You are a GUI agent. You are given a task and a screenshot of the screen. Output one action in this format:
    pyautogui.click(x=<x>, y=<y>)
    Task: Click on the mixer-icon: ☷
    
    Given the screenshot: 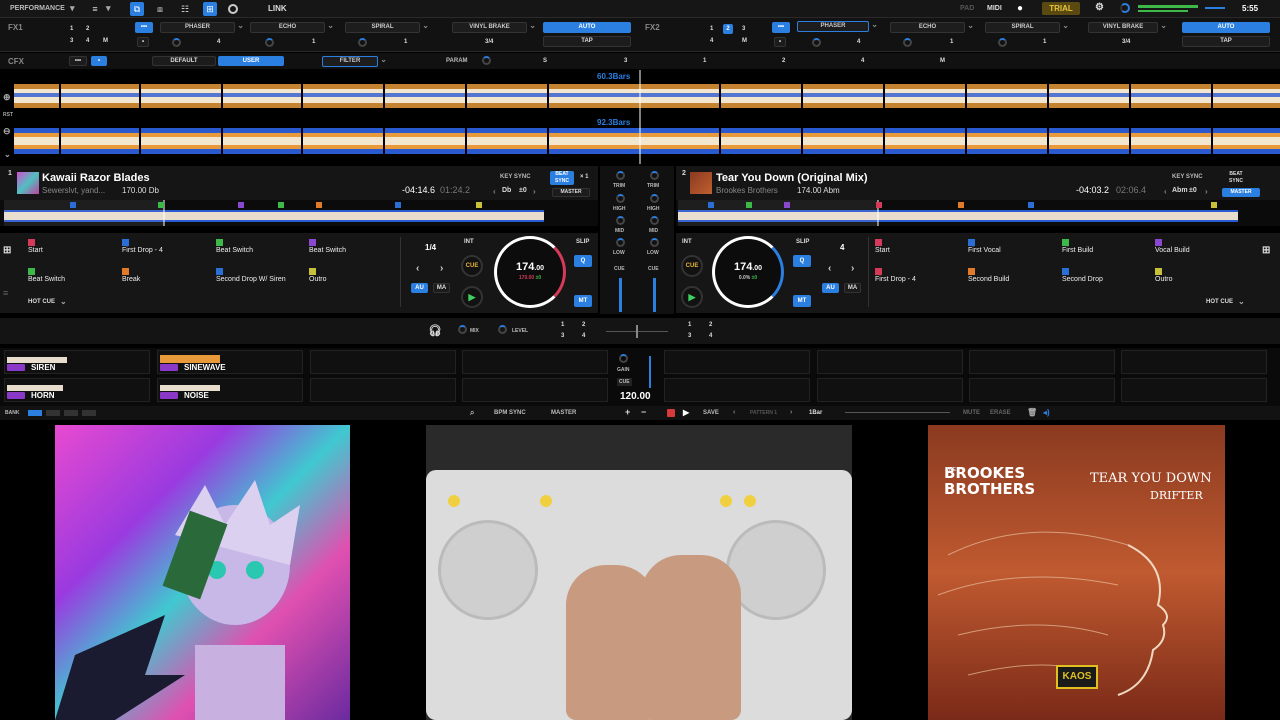 What is the action you would take?
    pyautogui.click(x=185, y=9)
    